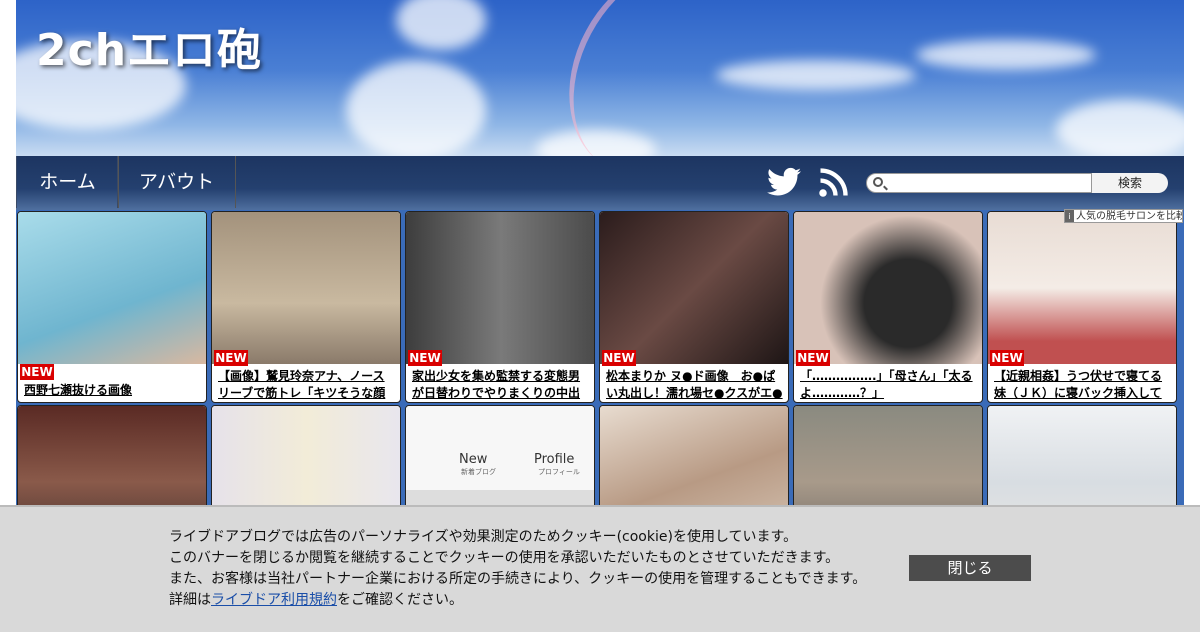 Image resolution: width=1200 pixels, height=632 pixels. I want to click on post-card: NEW 「…………….」「母さん」「太るよ…………？」, so click(888, 307).